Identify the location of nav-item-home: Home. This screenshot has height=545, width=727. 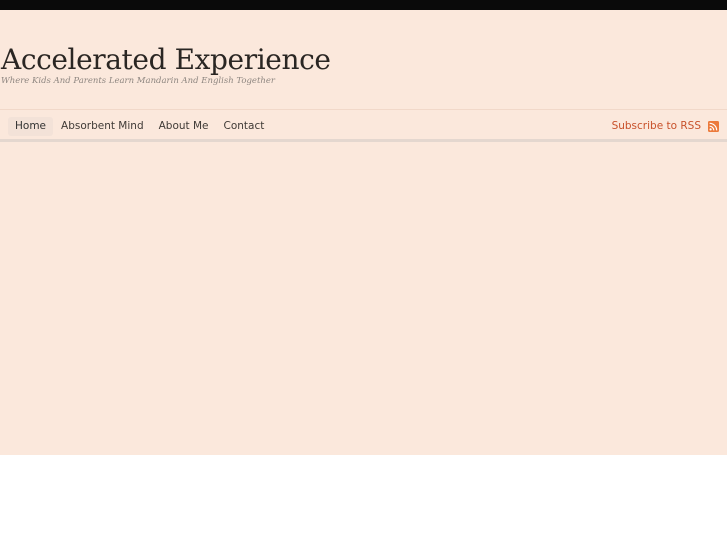
(31, 126).